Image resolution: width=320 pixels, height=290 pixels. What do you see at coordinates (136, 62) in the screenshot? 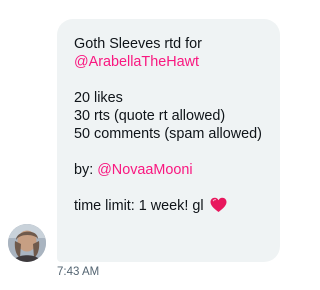
I see `mention-link-arabella: @ArabellaTheHawt` at bounding box center [136, 62].